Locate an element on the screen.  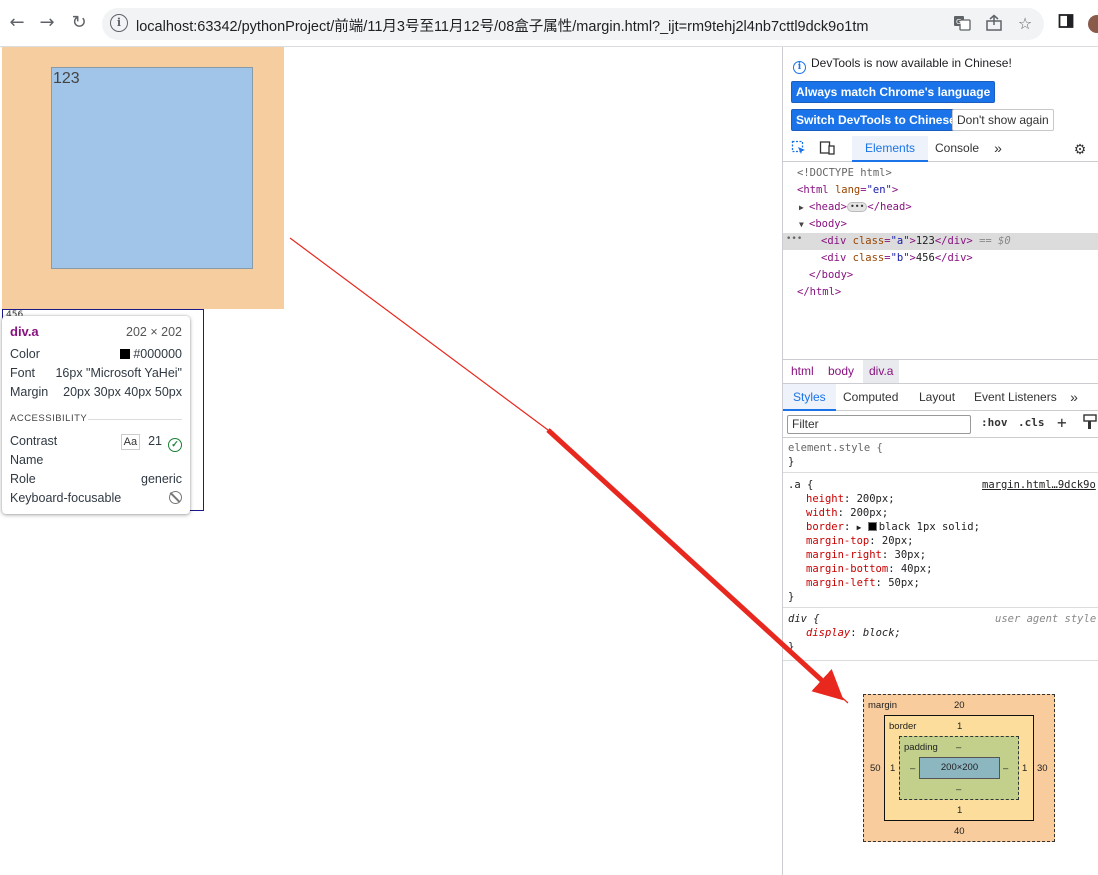
box-model-content: 200×200 is located at coordinates (959, 768).